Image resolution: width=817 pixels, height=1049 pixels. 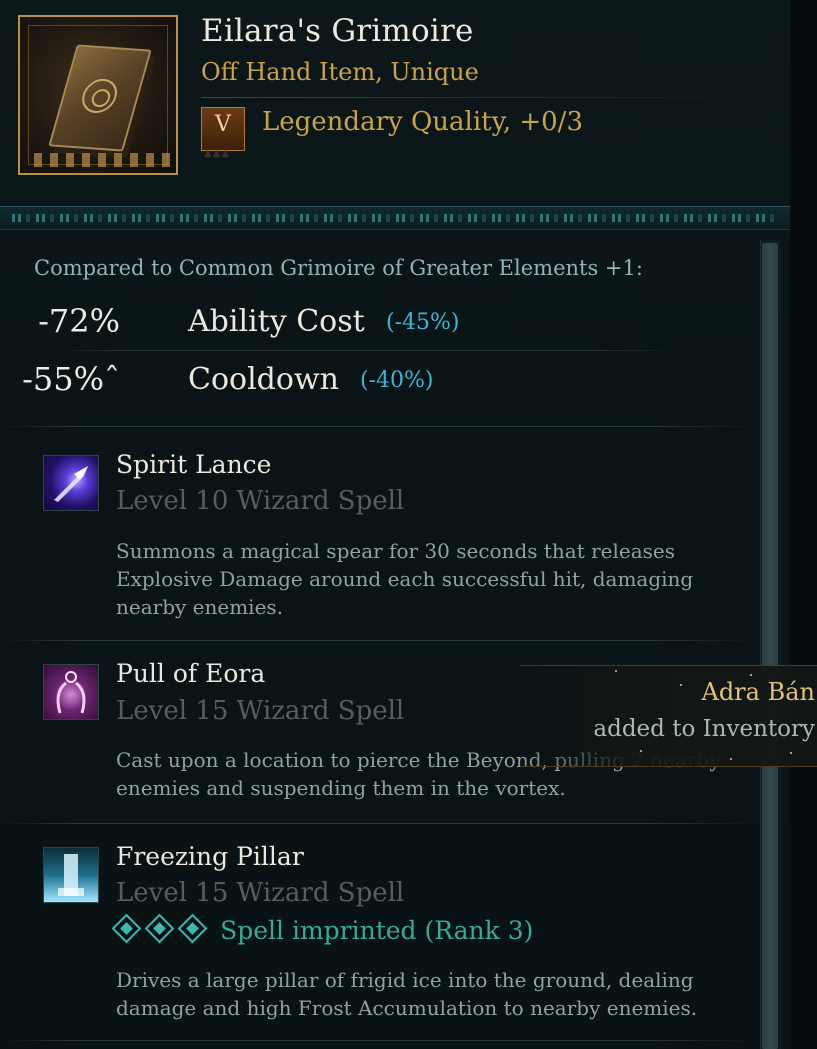 I want to click on stat-delta: (-40%), so click(x=397, y=380).